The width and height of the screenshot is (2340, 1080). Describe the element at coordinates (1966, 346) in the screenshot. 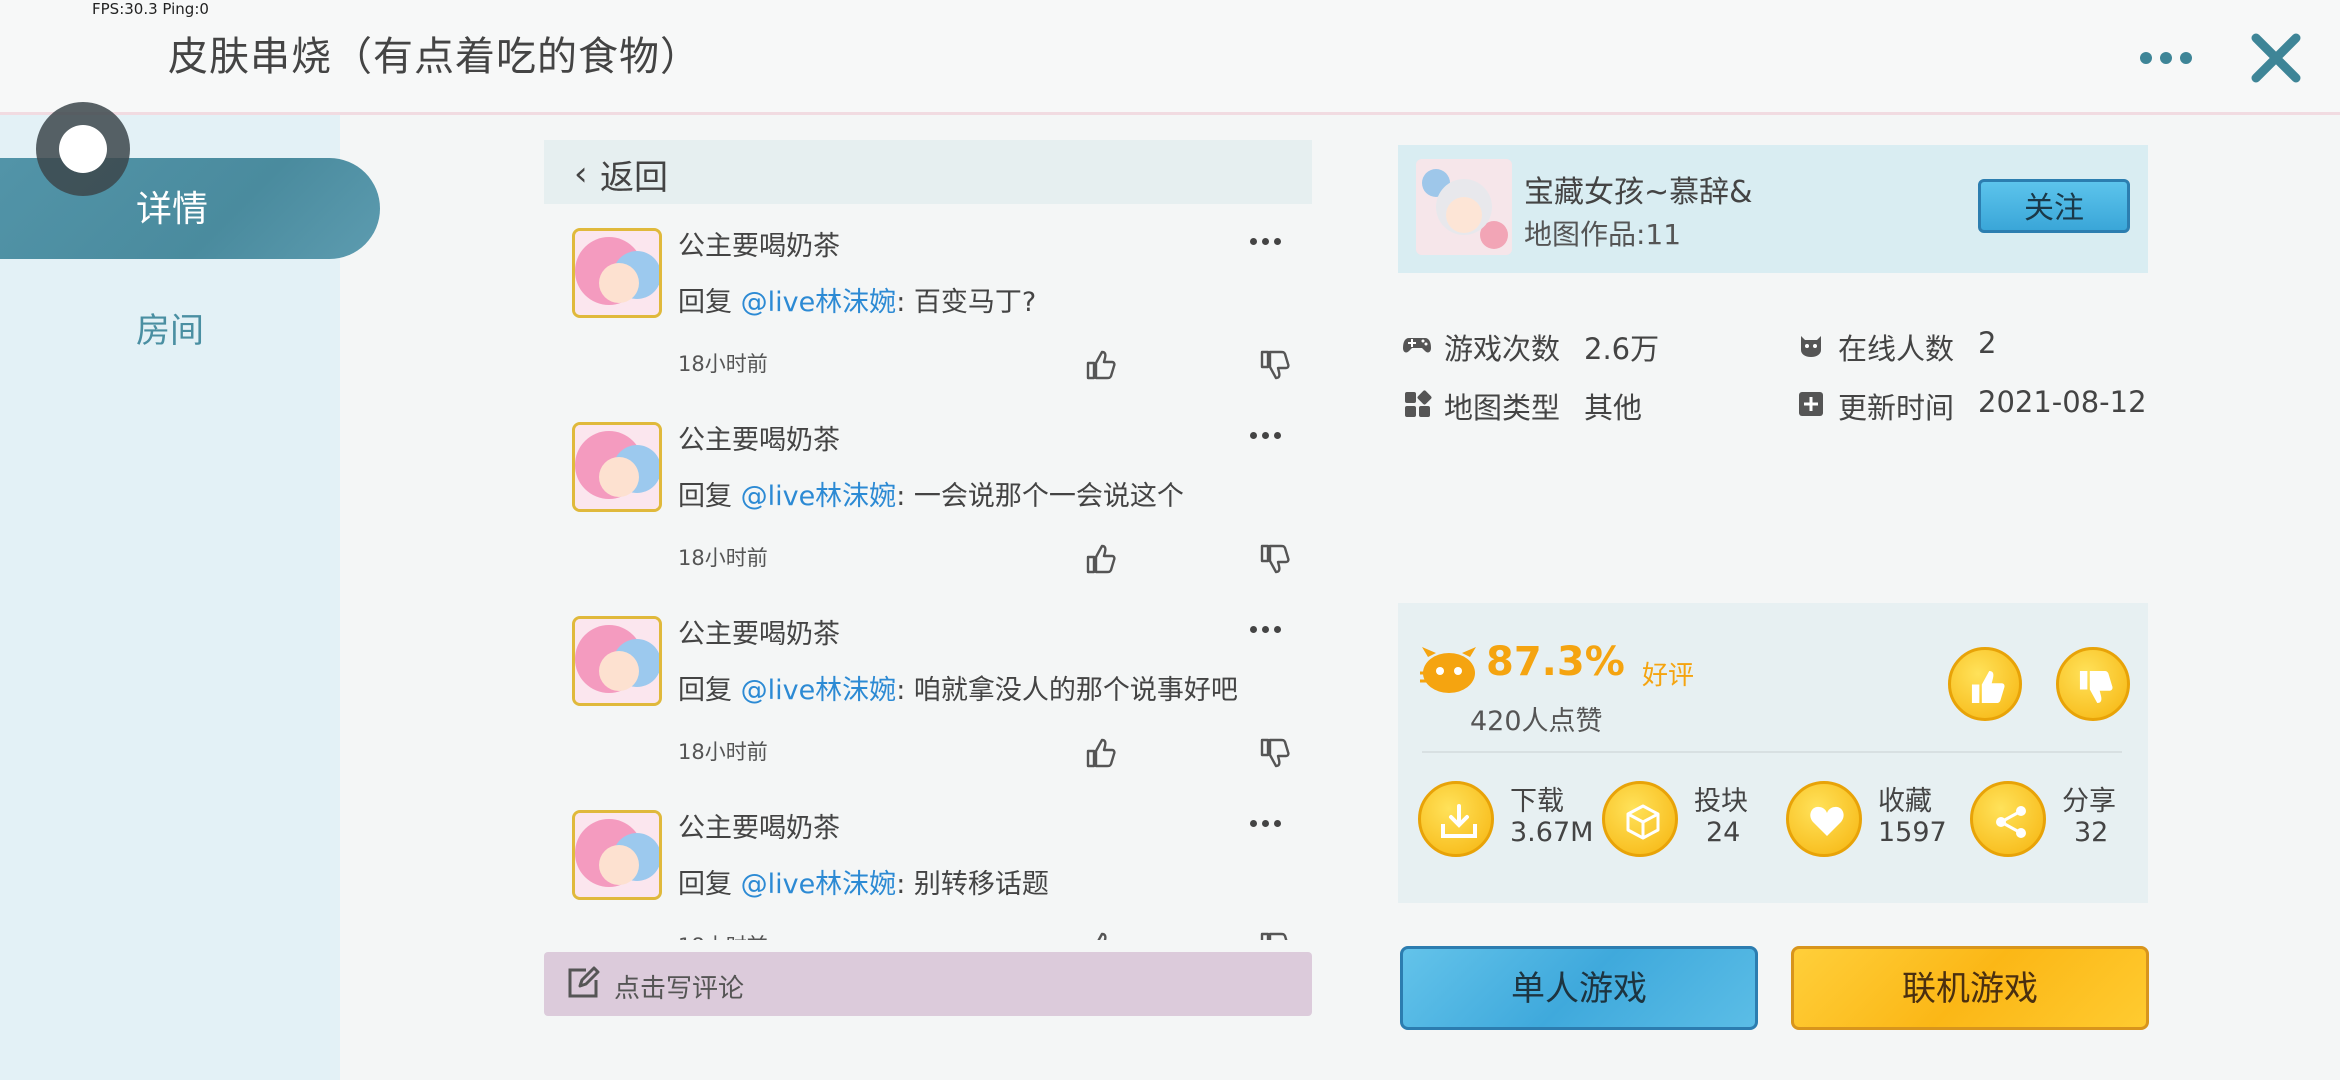

I see `stat-online: 在线人数 2` at that location.